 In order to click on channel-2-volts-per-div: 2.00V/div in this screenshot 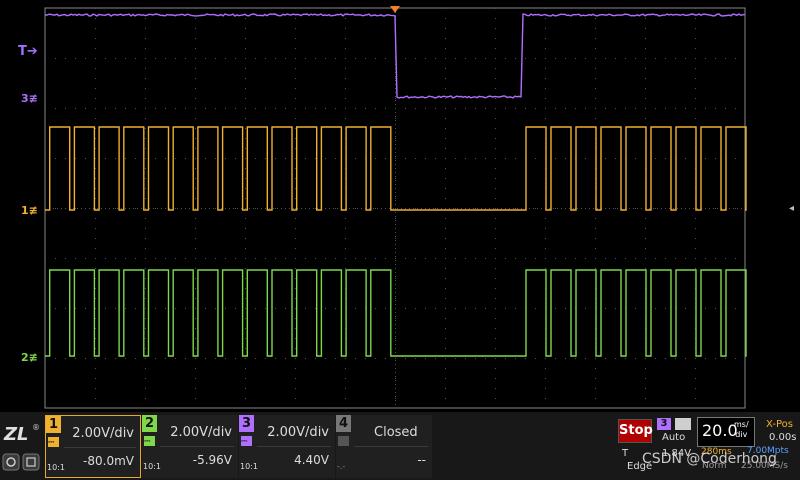, I will do `click(201, 432)`.